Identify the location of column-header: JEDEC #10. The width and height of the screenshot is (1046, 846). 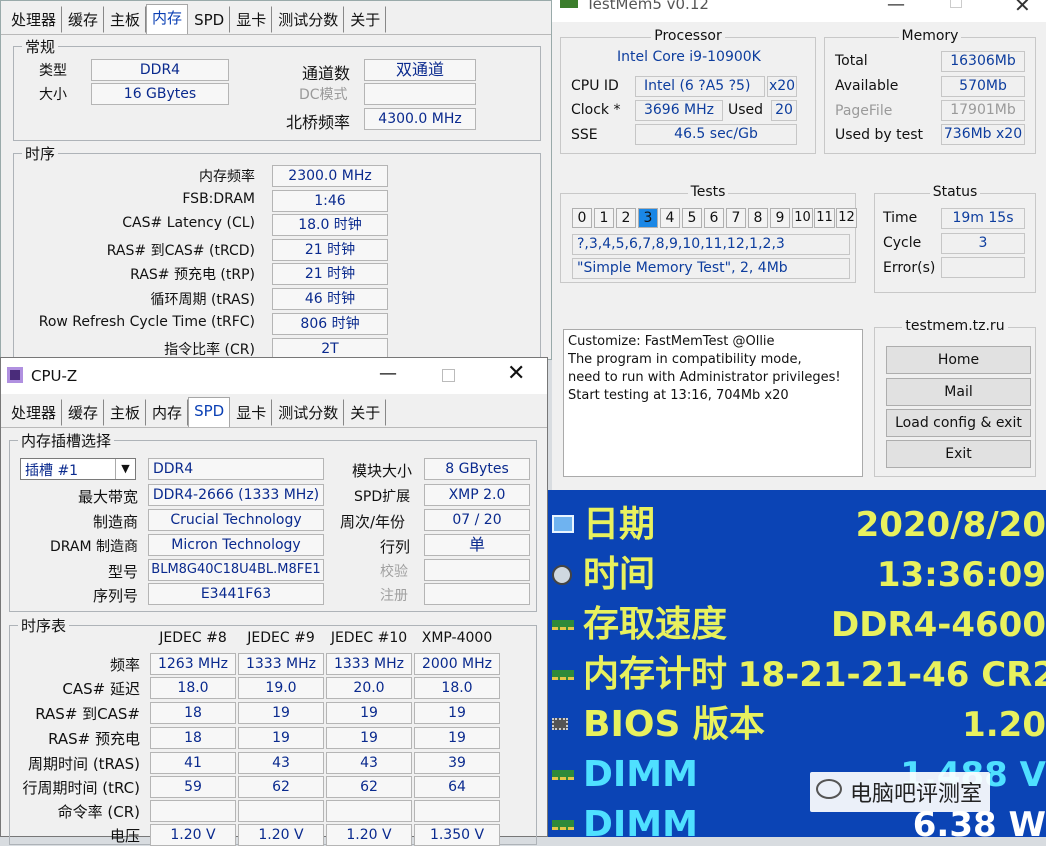
(369, 638).